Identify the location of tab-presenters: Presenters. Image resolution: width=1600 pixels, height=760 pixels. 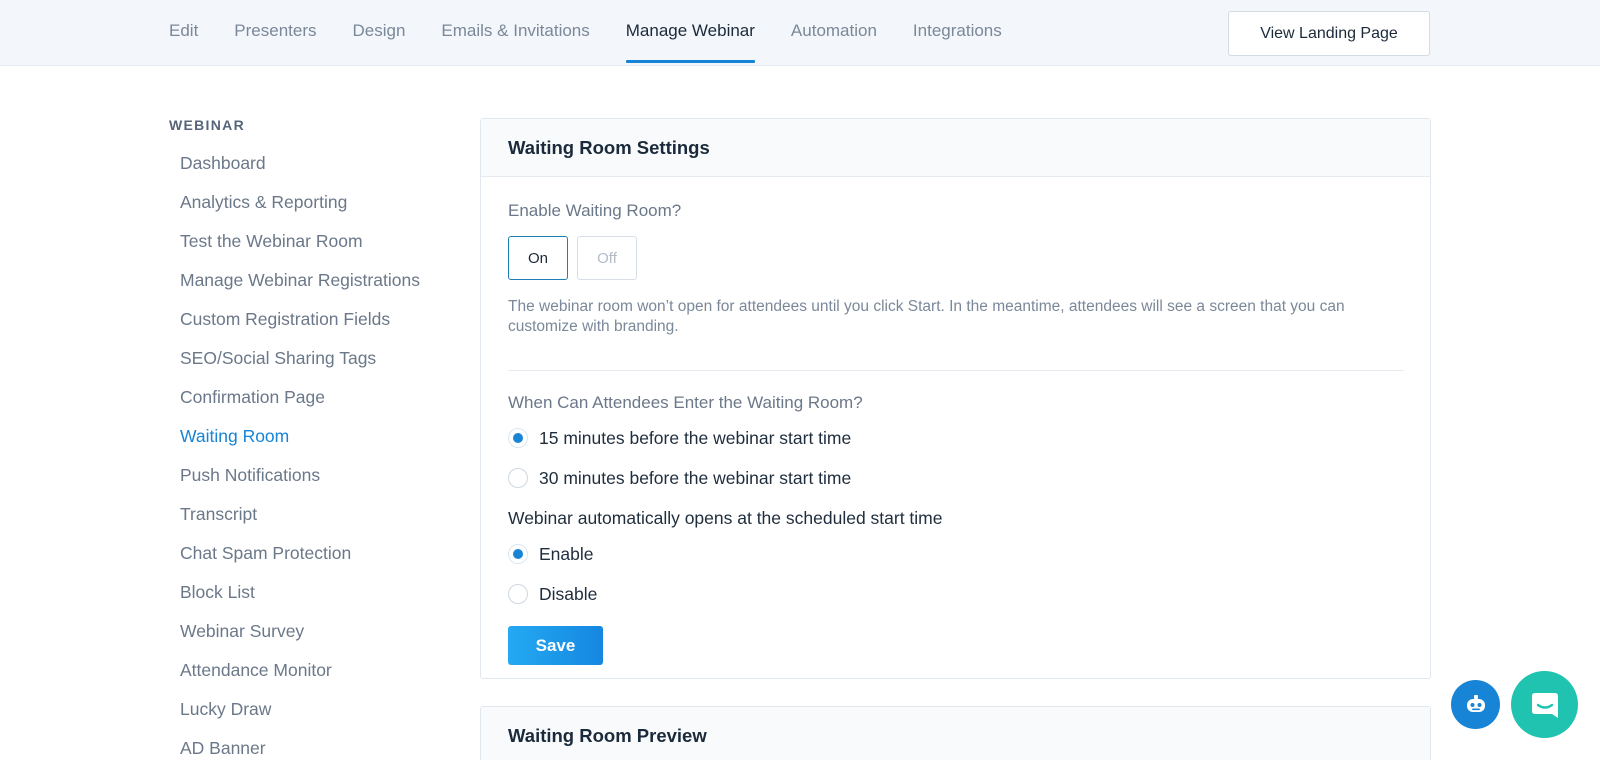
(275, 33).